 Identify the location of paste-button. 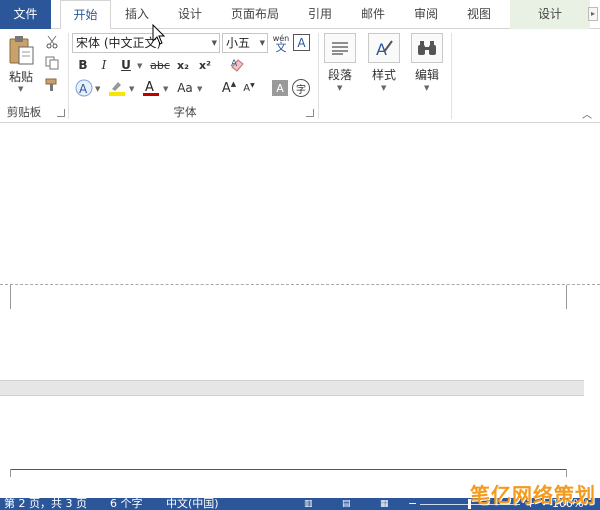
(21, 50).